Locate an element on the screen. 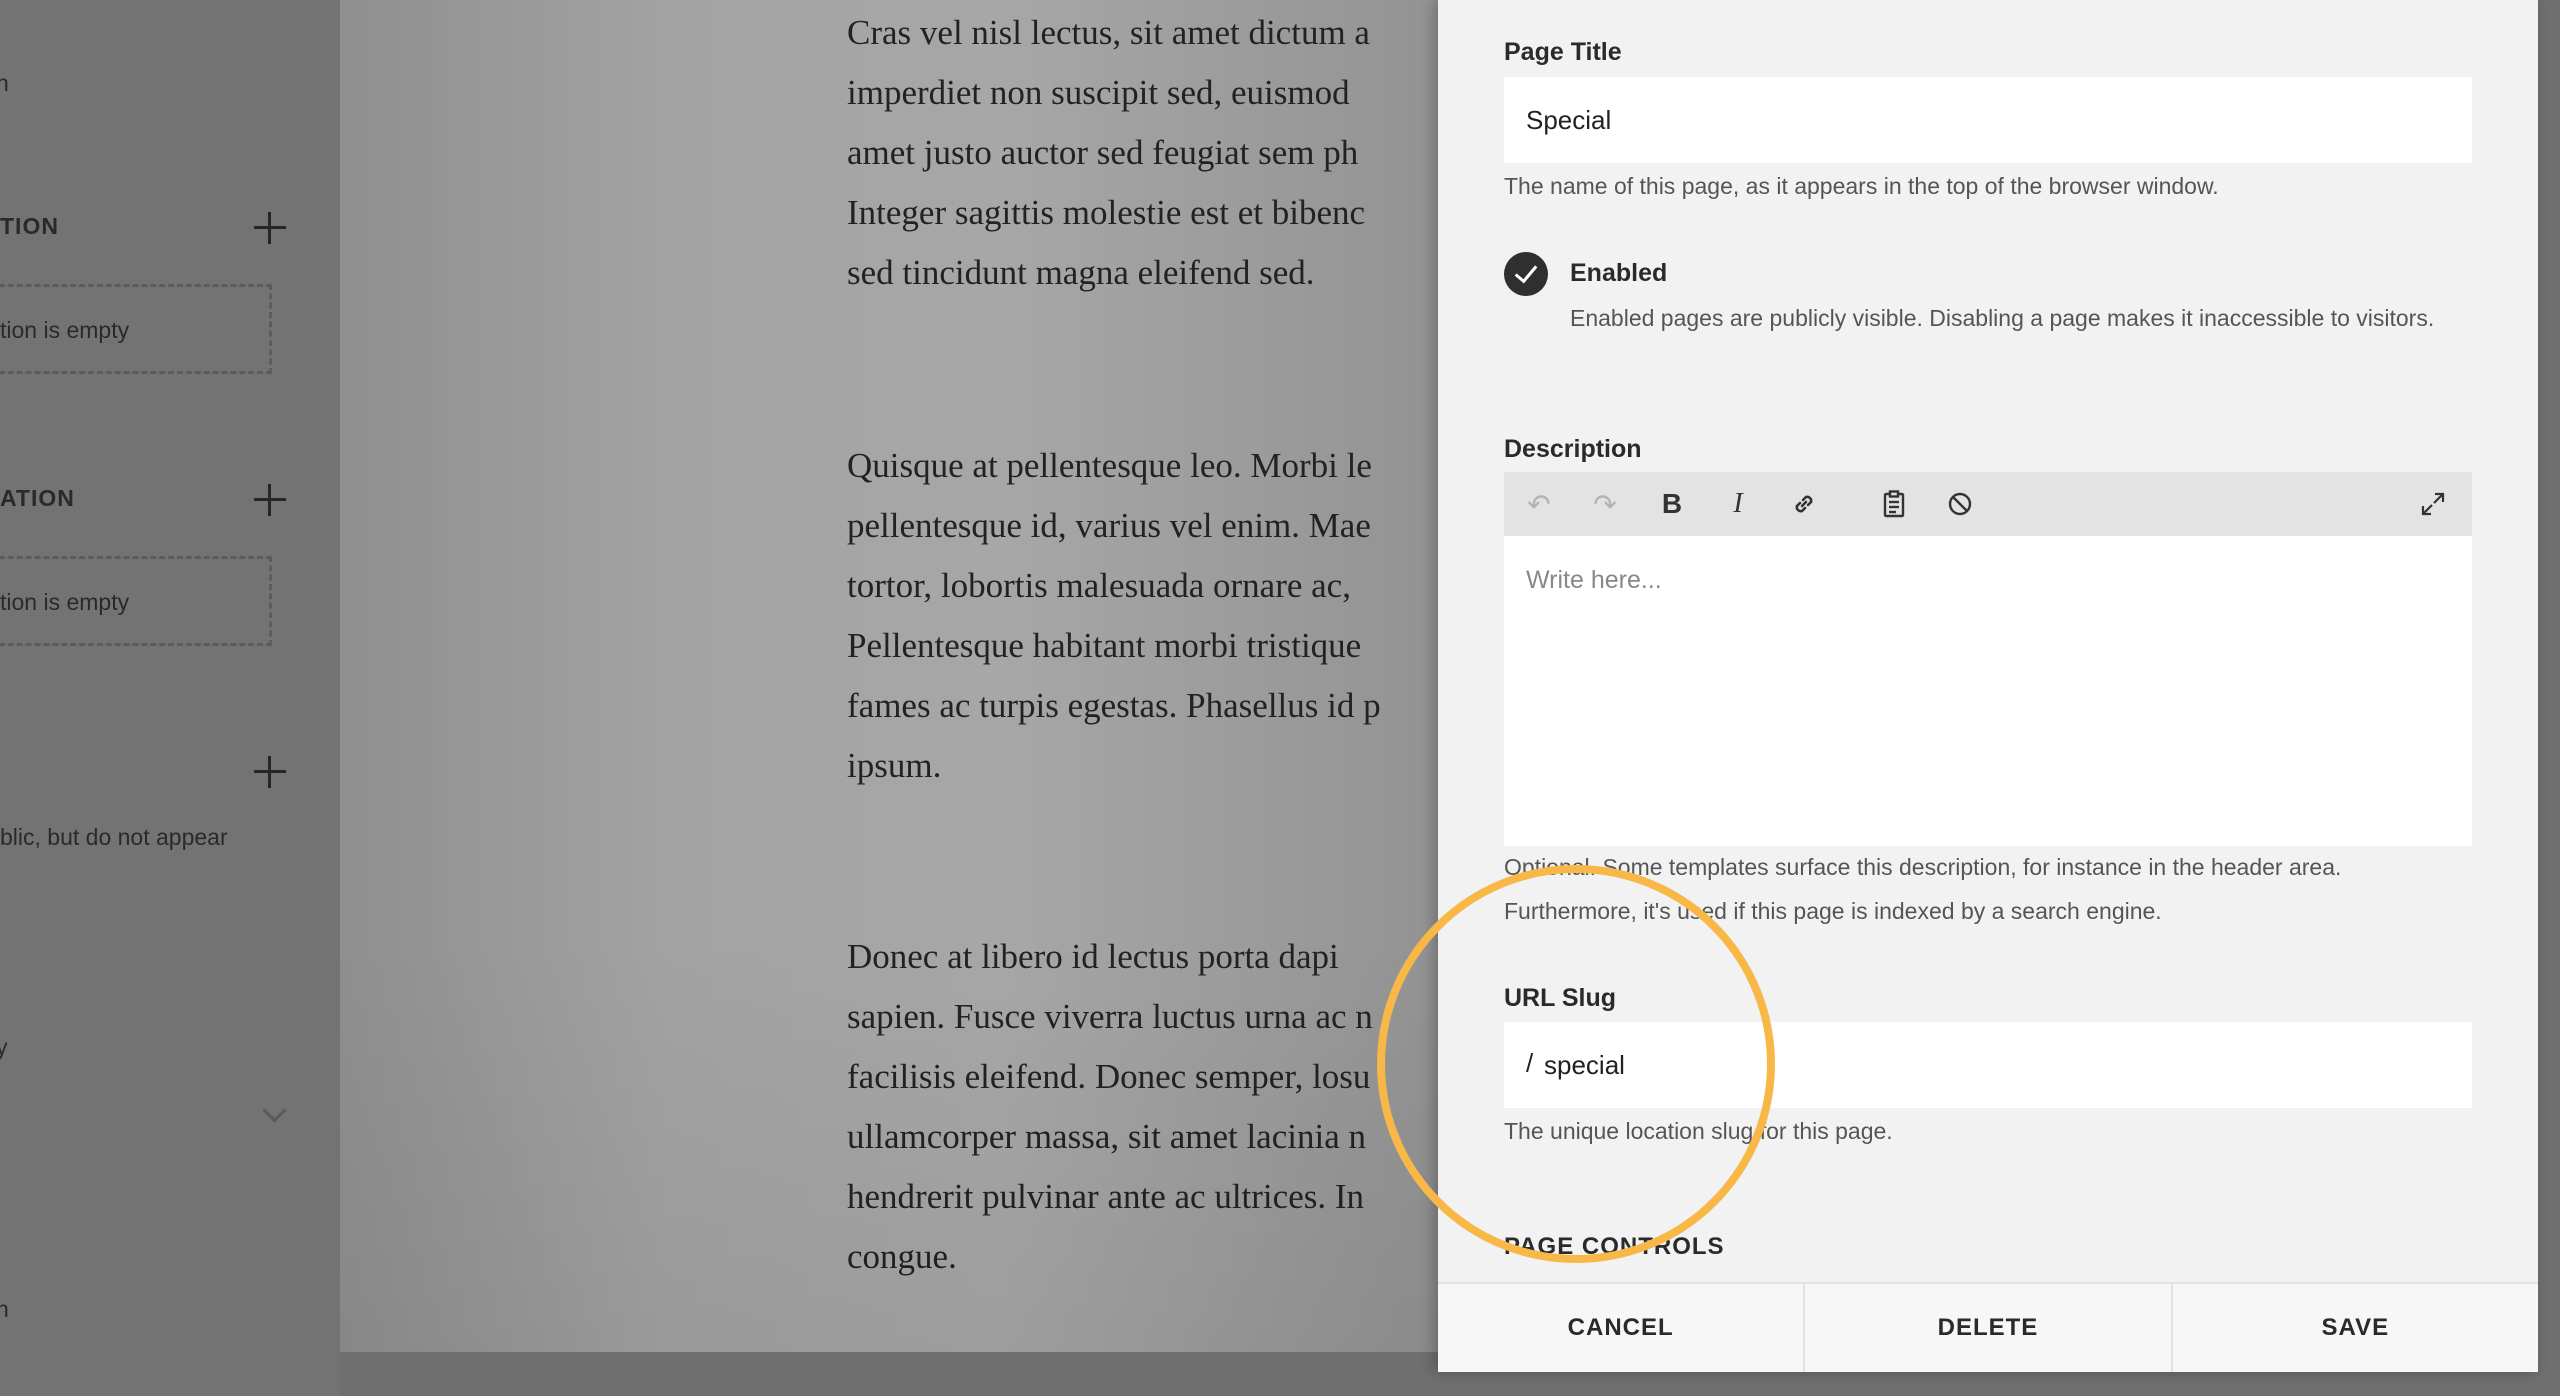 This screenshot has width=2560, height=1396. url-slug-prefix: / is located at coordinates (1530, 1063).